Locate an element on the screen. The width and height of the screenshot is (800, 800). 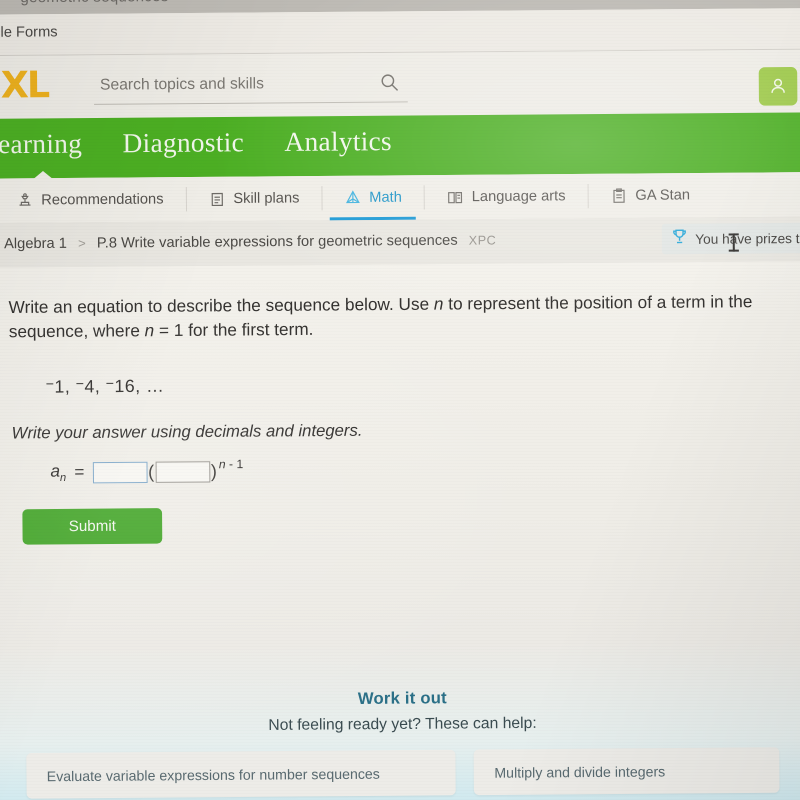
tab-label: Math is located at coordinates (385, 197).